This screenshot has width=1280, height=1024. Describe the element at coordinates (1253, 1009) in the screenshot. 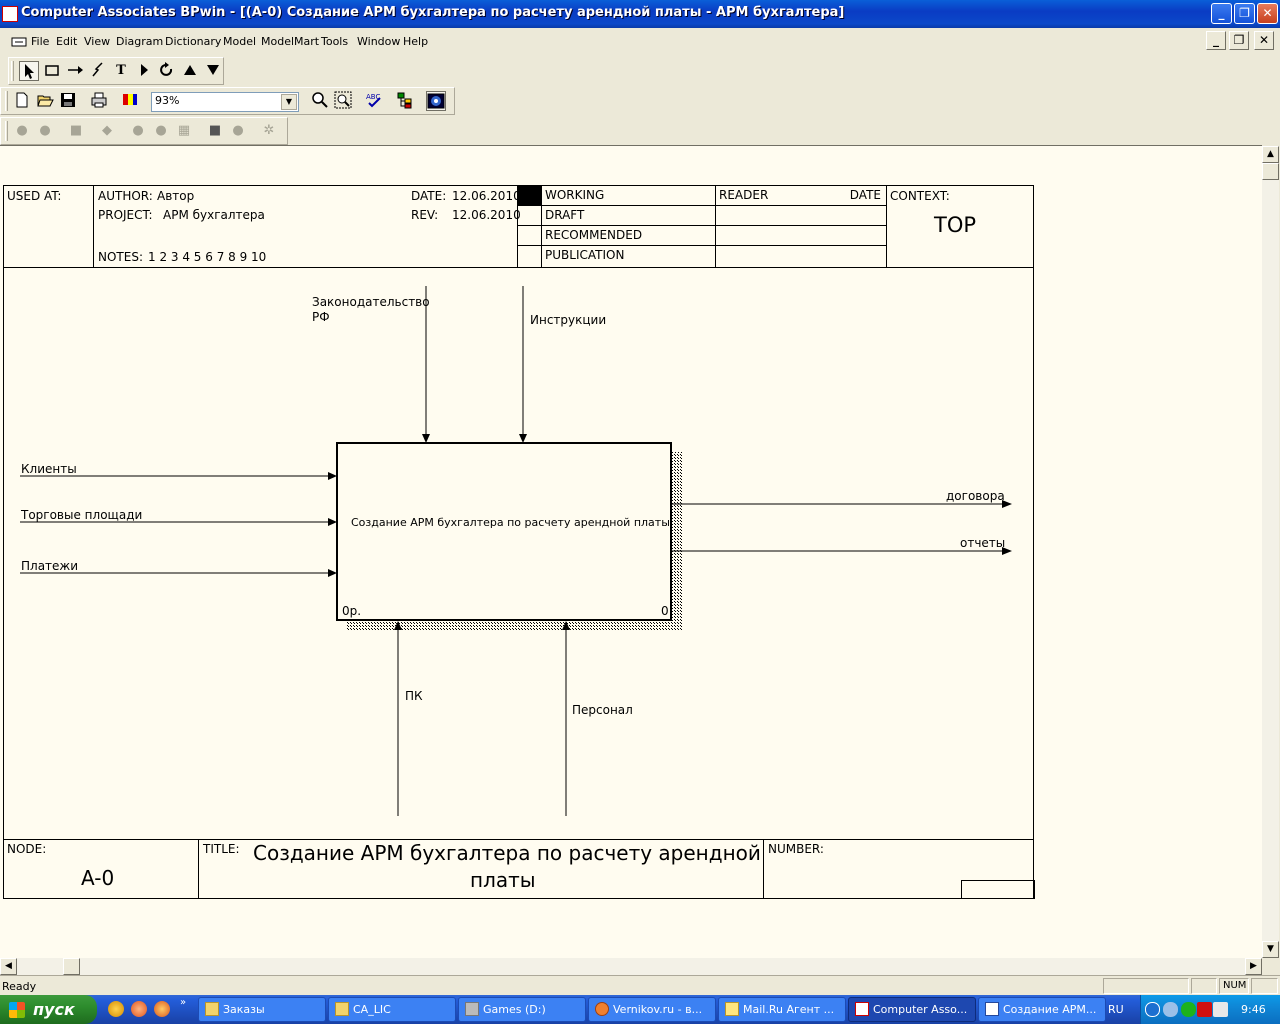

I see `clock: 9:46` at that location.